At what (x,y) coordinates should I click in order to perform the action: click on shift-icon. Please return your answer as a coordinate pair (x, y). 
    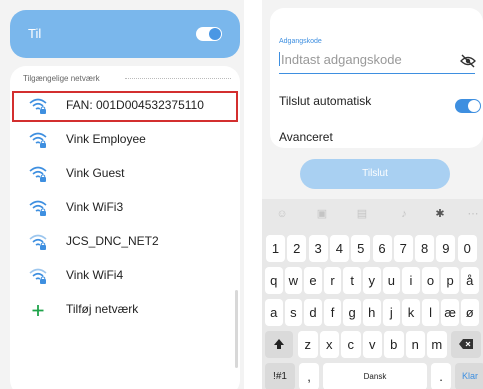
    Looking at the image, I should click on (279, 344).